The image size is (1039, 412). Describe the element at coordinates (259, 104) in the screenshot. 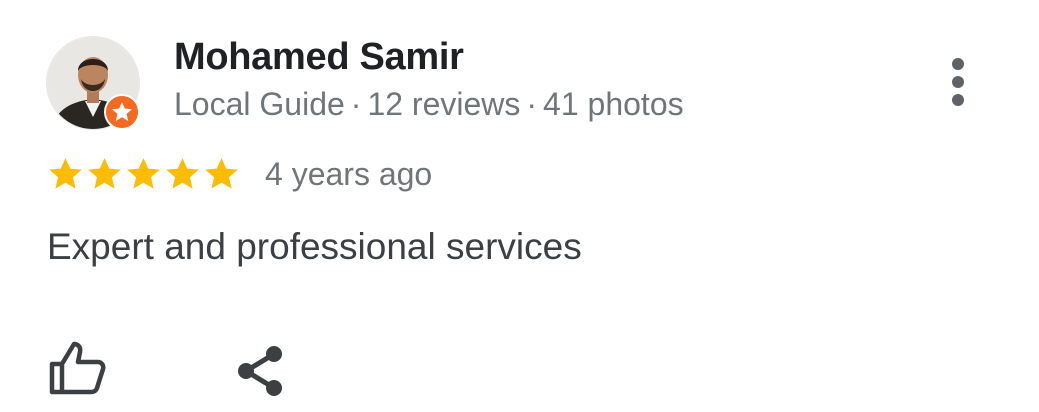

I see `local-guide-label: Local Guide` at that location.